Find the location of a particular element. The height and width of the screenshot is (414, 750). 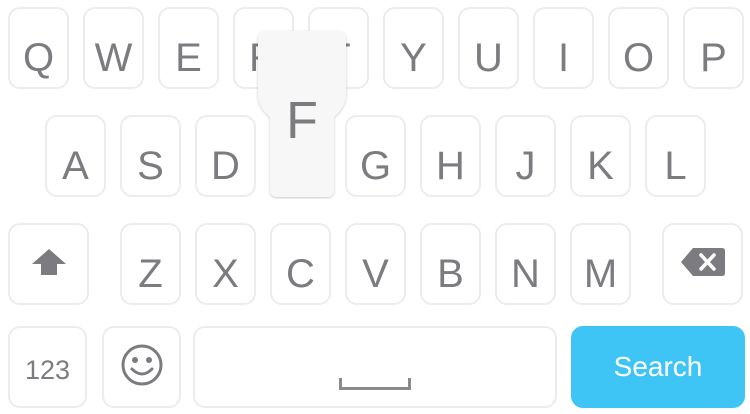

key-label: S is located at coordinates (150, 166).